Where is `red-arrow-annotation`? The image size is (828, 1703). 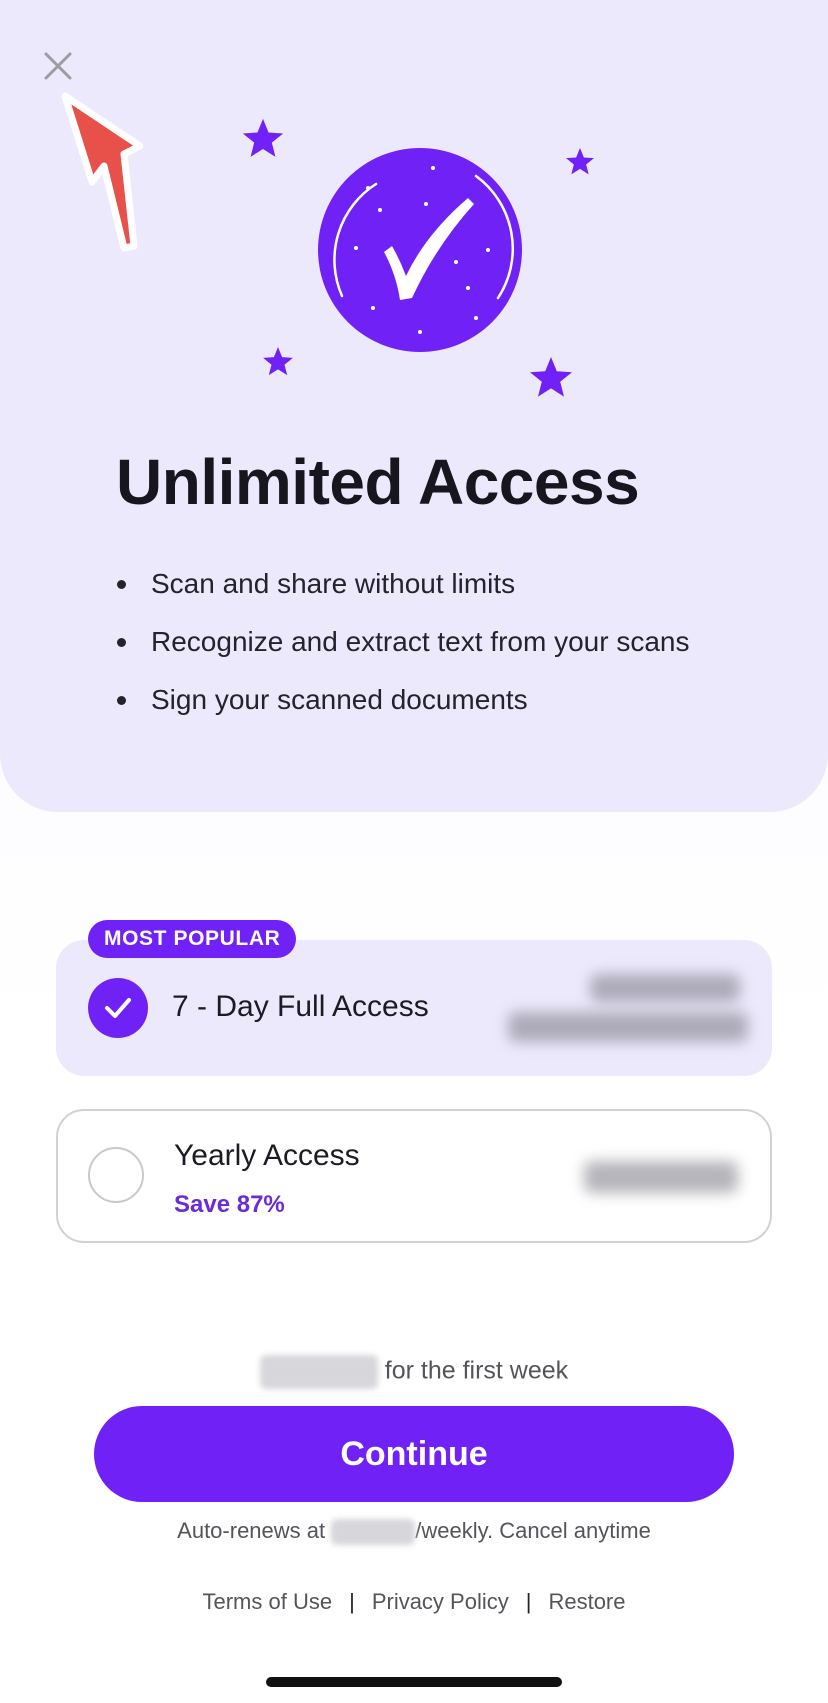 red-arrow-annotation is located at coordinates (102, 172).